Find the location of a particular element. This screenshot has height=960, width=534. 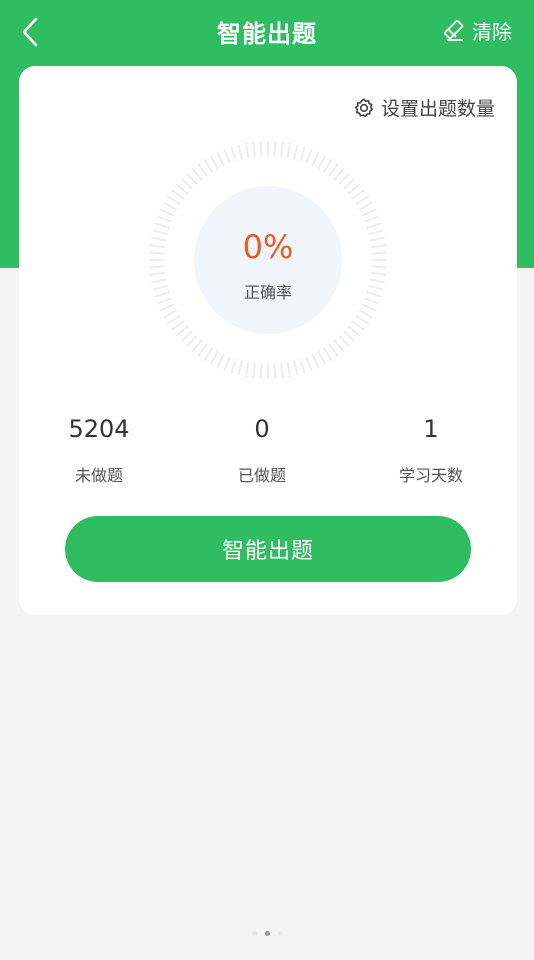

smart-quiz-button: 智能出题 is located at coordinates (268, 549).